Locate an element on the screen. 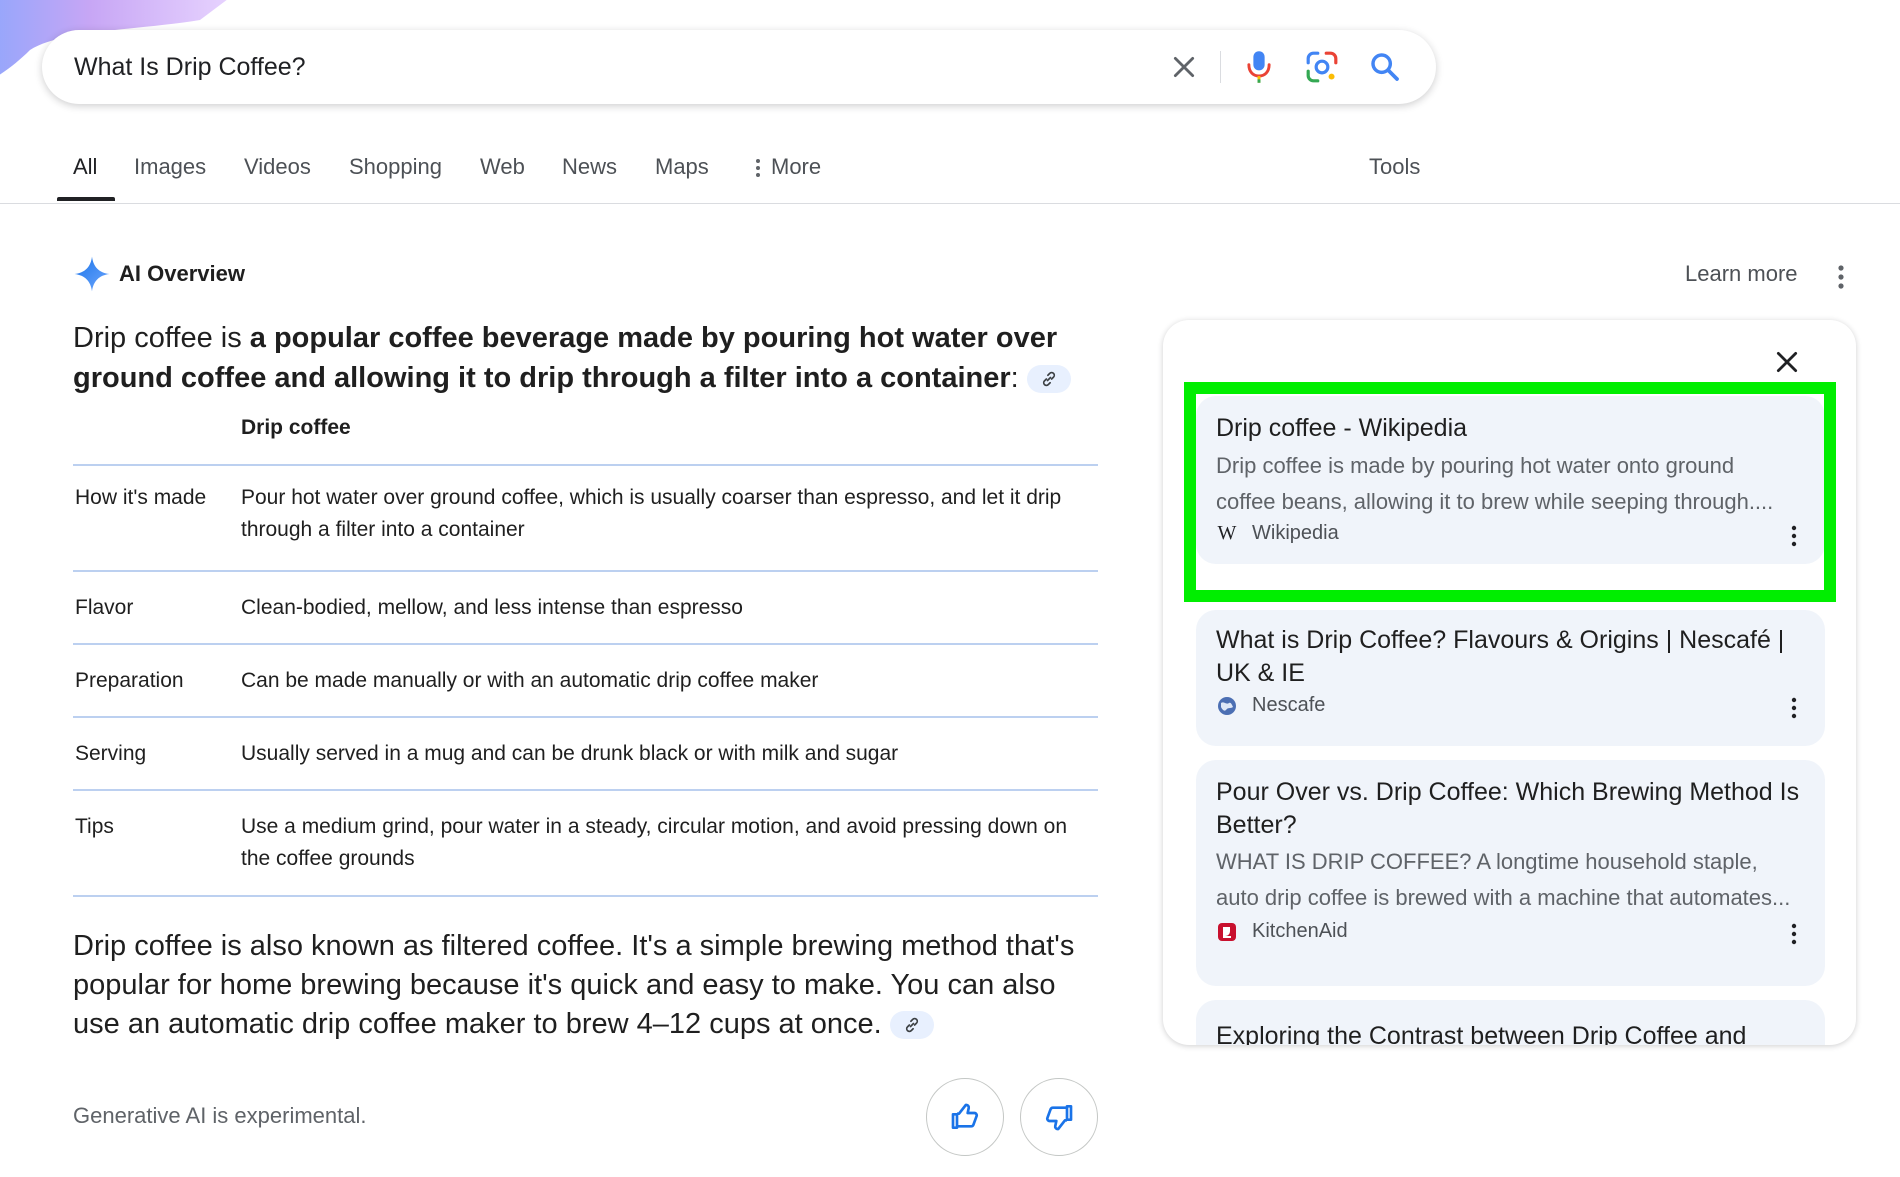 The width and height of the screenshot is (1900, 1177). gemini-sparkle-icon is located at coordinates (92, 274).